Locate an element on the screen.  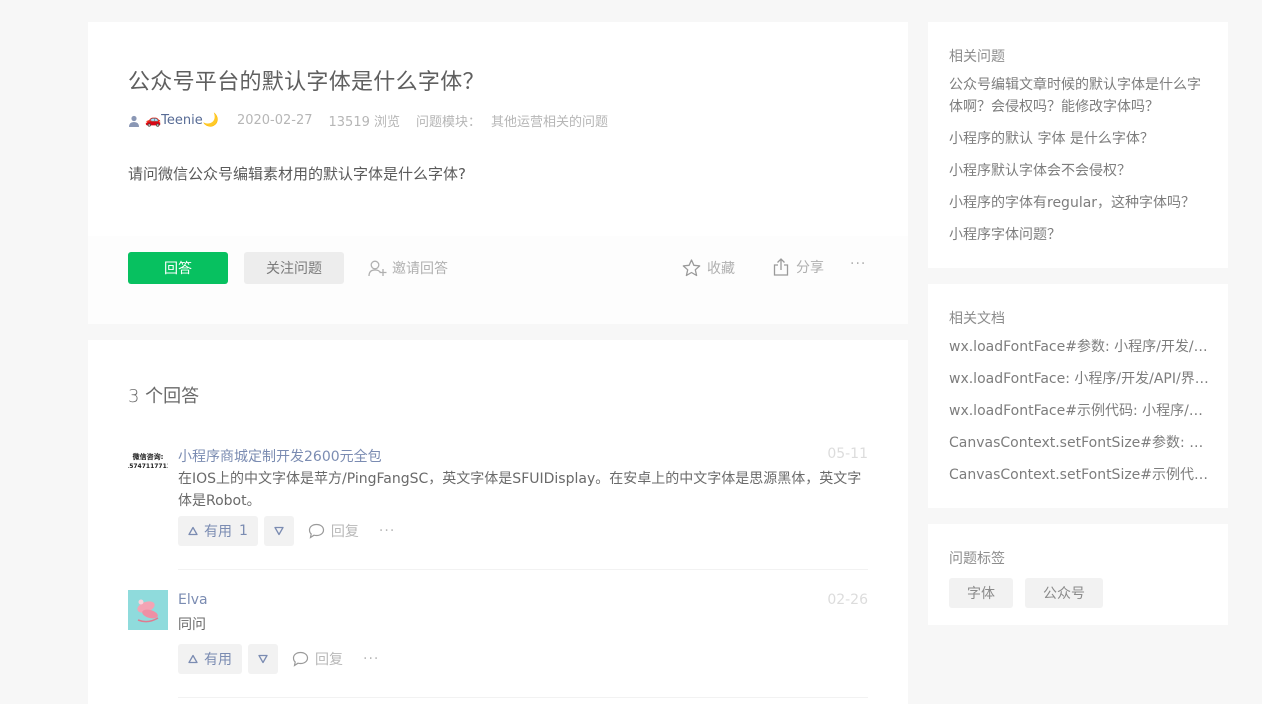
answer-button: 回答 is located at coordinates (178, 268).